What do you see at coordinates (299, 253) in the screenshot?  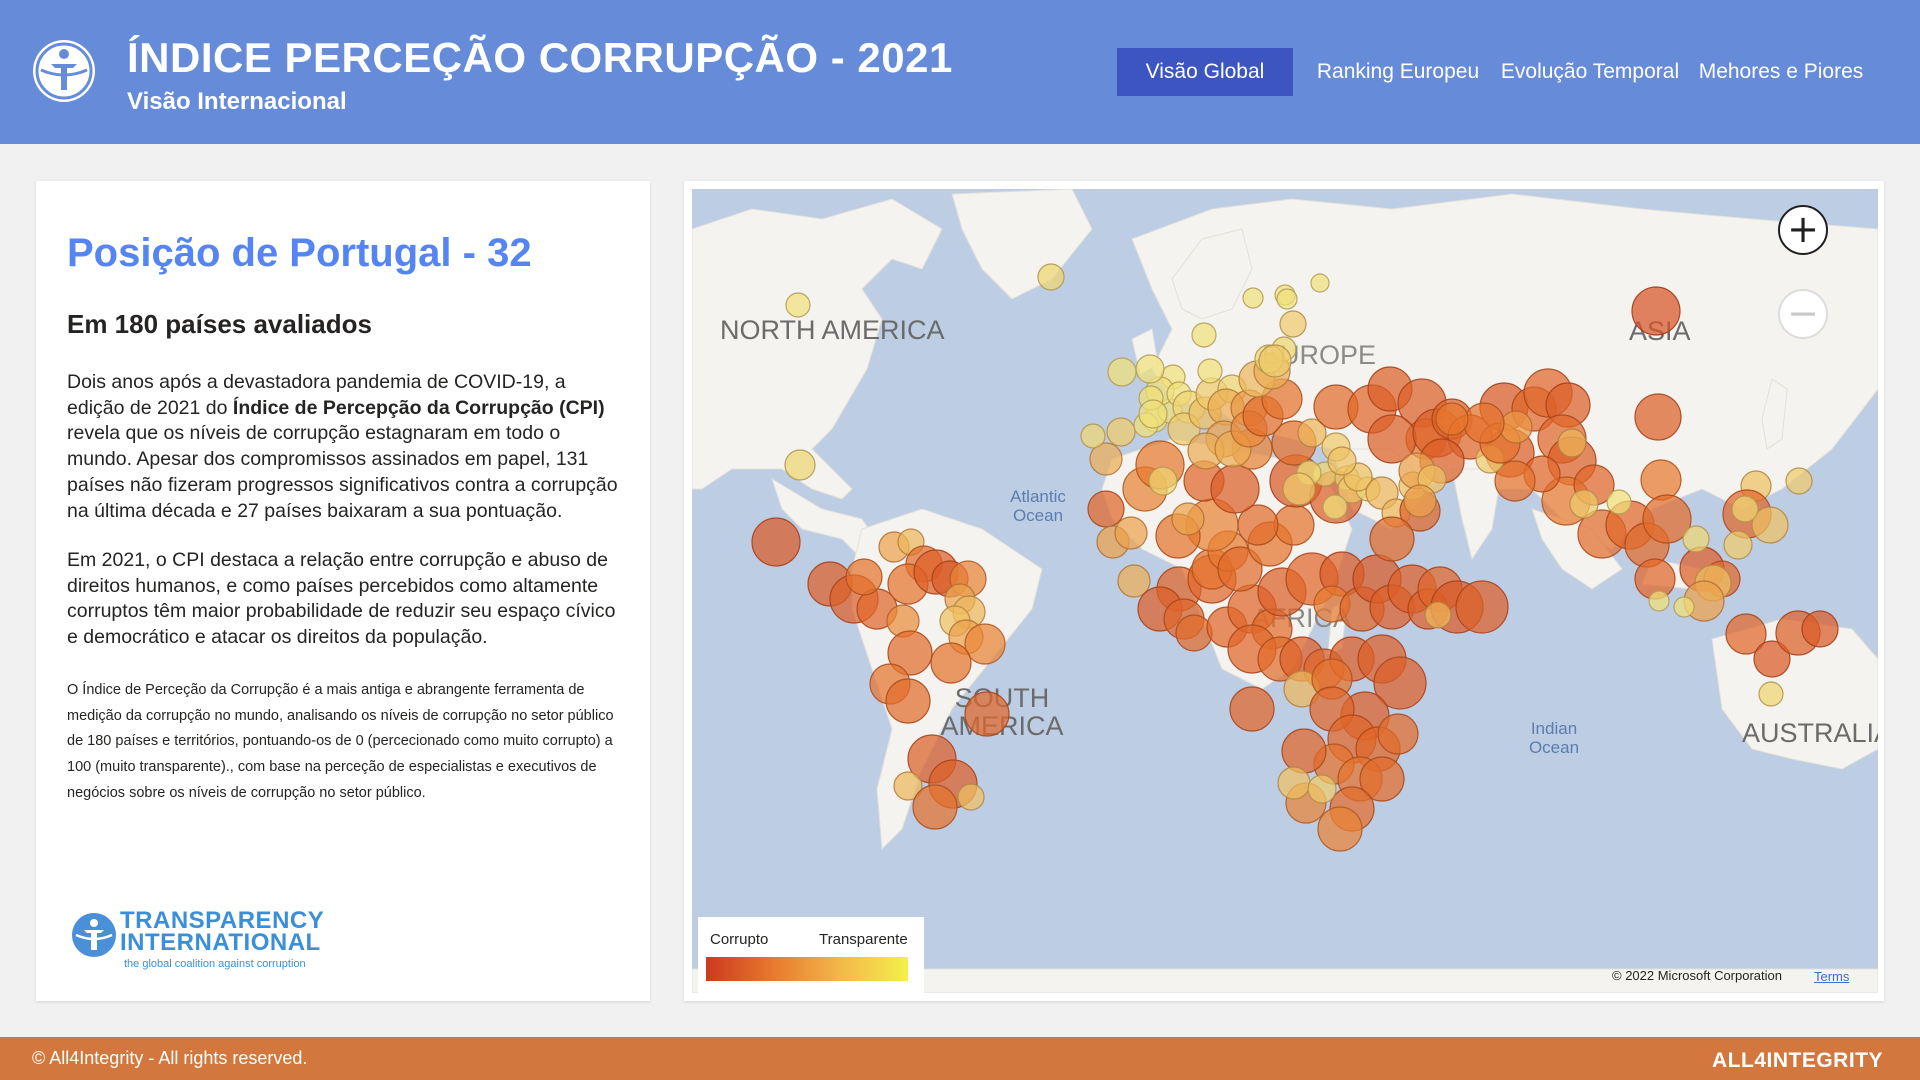 I see `portugal-position-heading: Posição de Portugal - 32` at bounding box center [299, 253].